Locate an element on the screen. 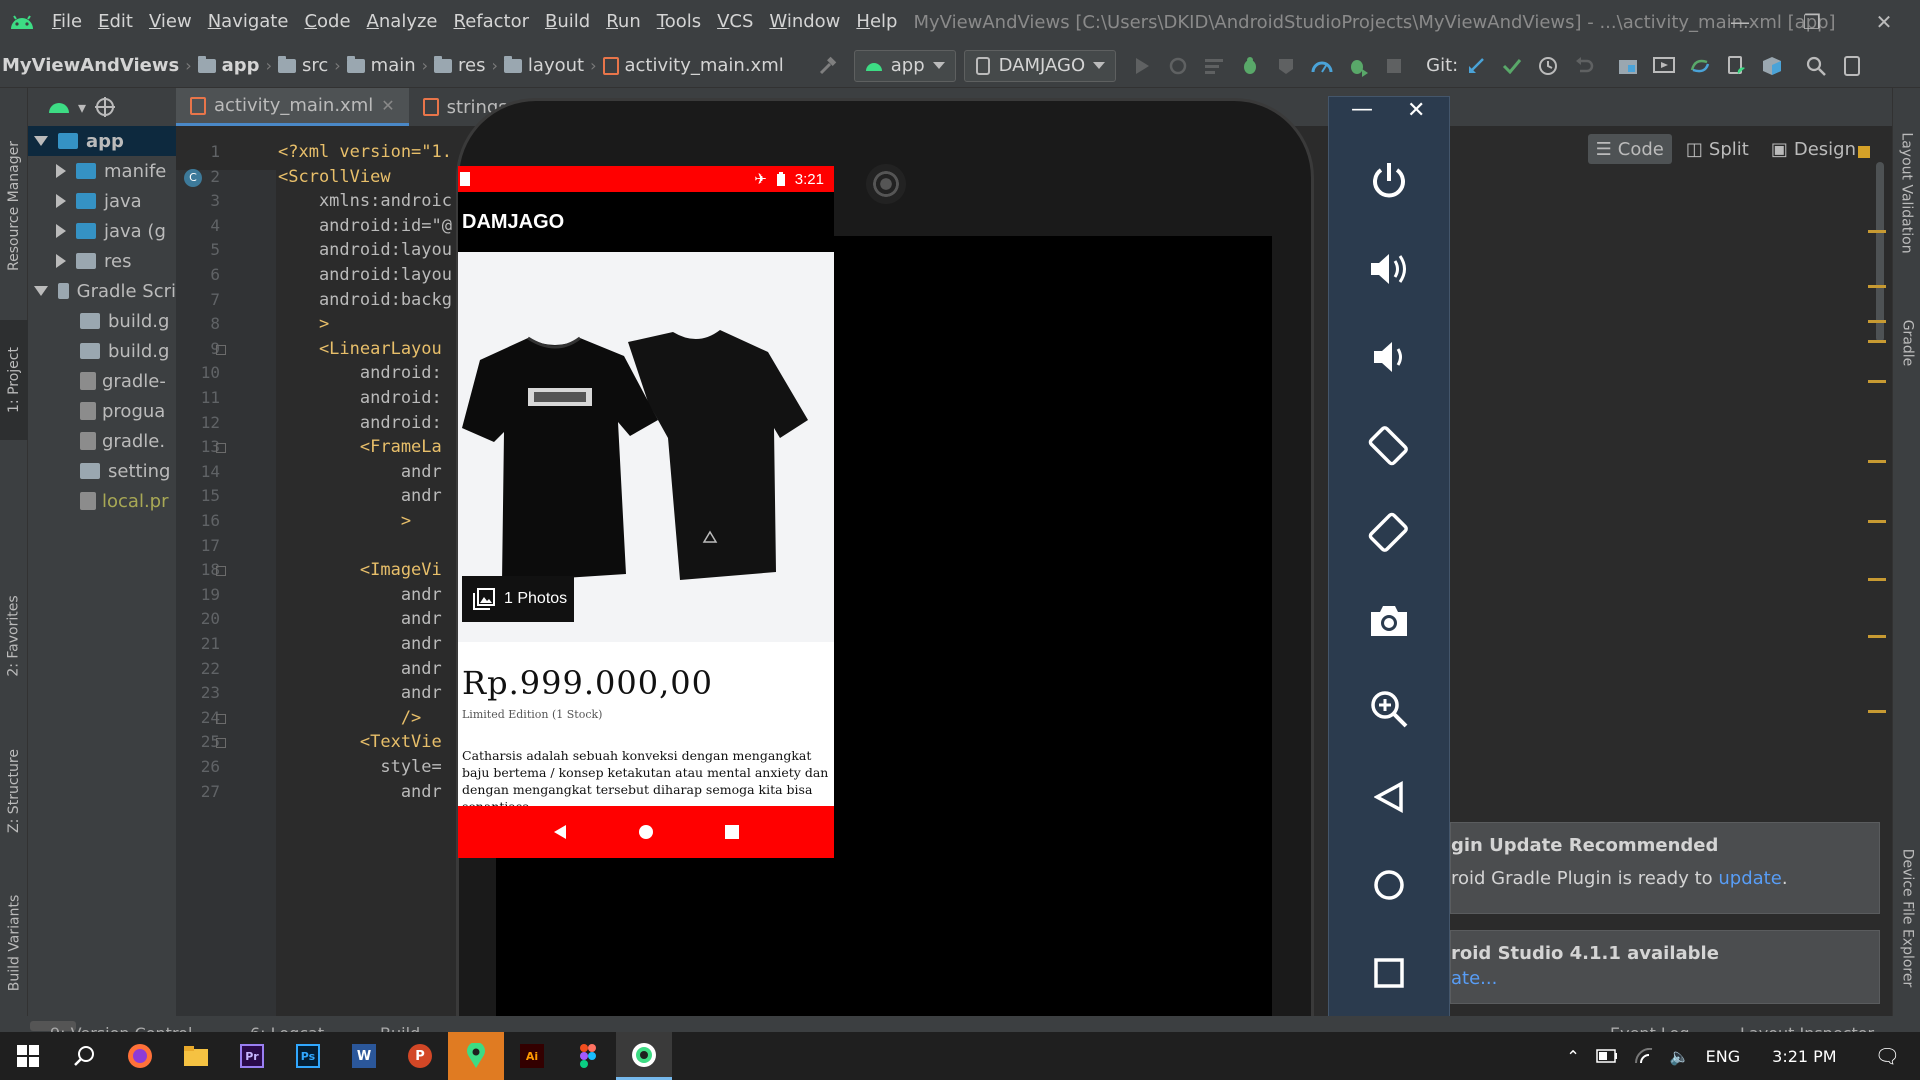  target-icon is located at coordinates (105, 107).